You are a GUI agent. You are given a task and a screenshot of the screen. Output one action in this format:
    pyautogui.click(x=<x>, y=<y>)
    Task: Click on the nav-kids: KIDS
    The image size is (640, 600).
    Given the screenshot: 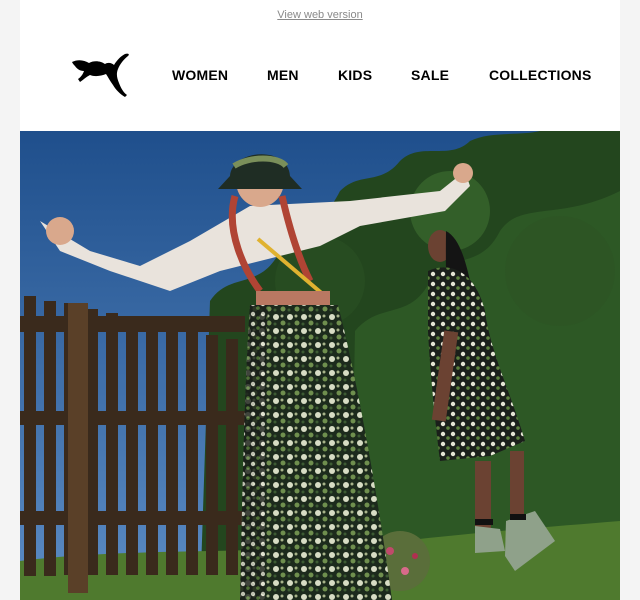 What is the action you would take?
    pyautogui.click(x=355, y=75)
    